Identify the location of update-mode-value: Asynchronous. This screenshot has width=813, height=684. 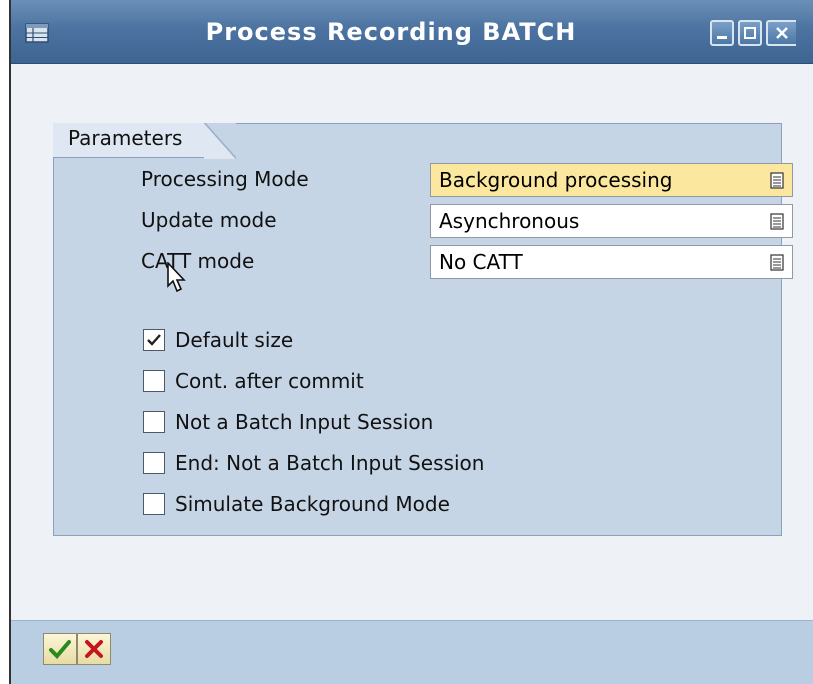
(509, 221).